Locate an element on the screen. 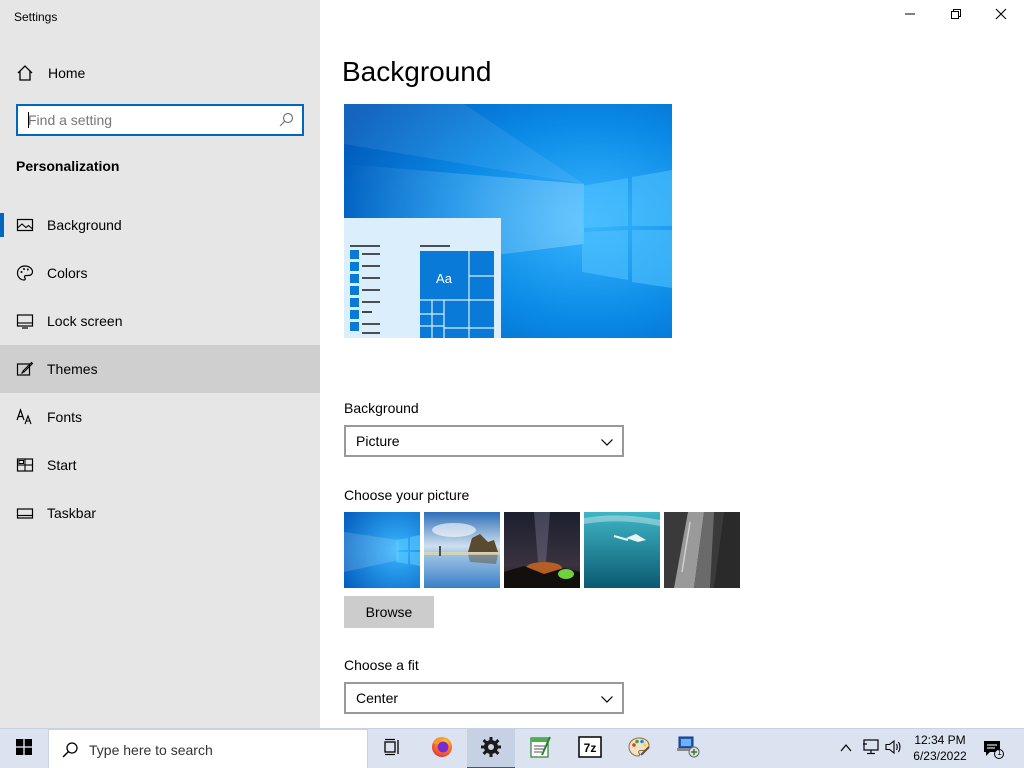  sidebar-item-label: Fonts is located at coordinates (65, 417).